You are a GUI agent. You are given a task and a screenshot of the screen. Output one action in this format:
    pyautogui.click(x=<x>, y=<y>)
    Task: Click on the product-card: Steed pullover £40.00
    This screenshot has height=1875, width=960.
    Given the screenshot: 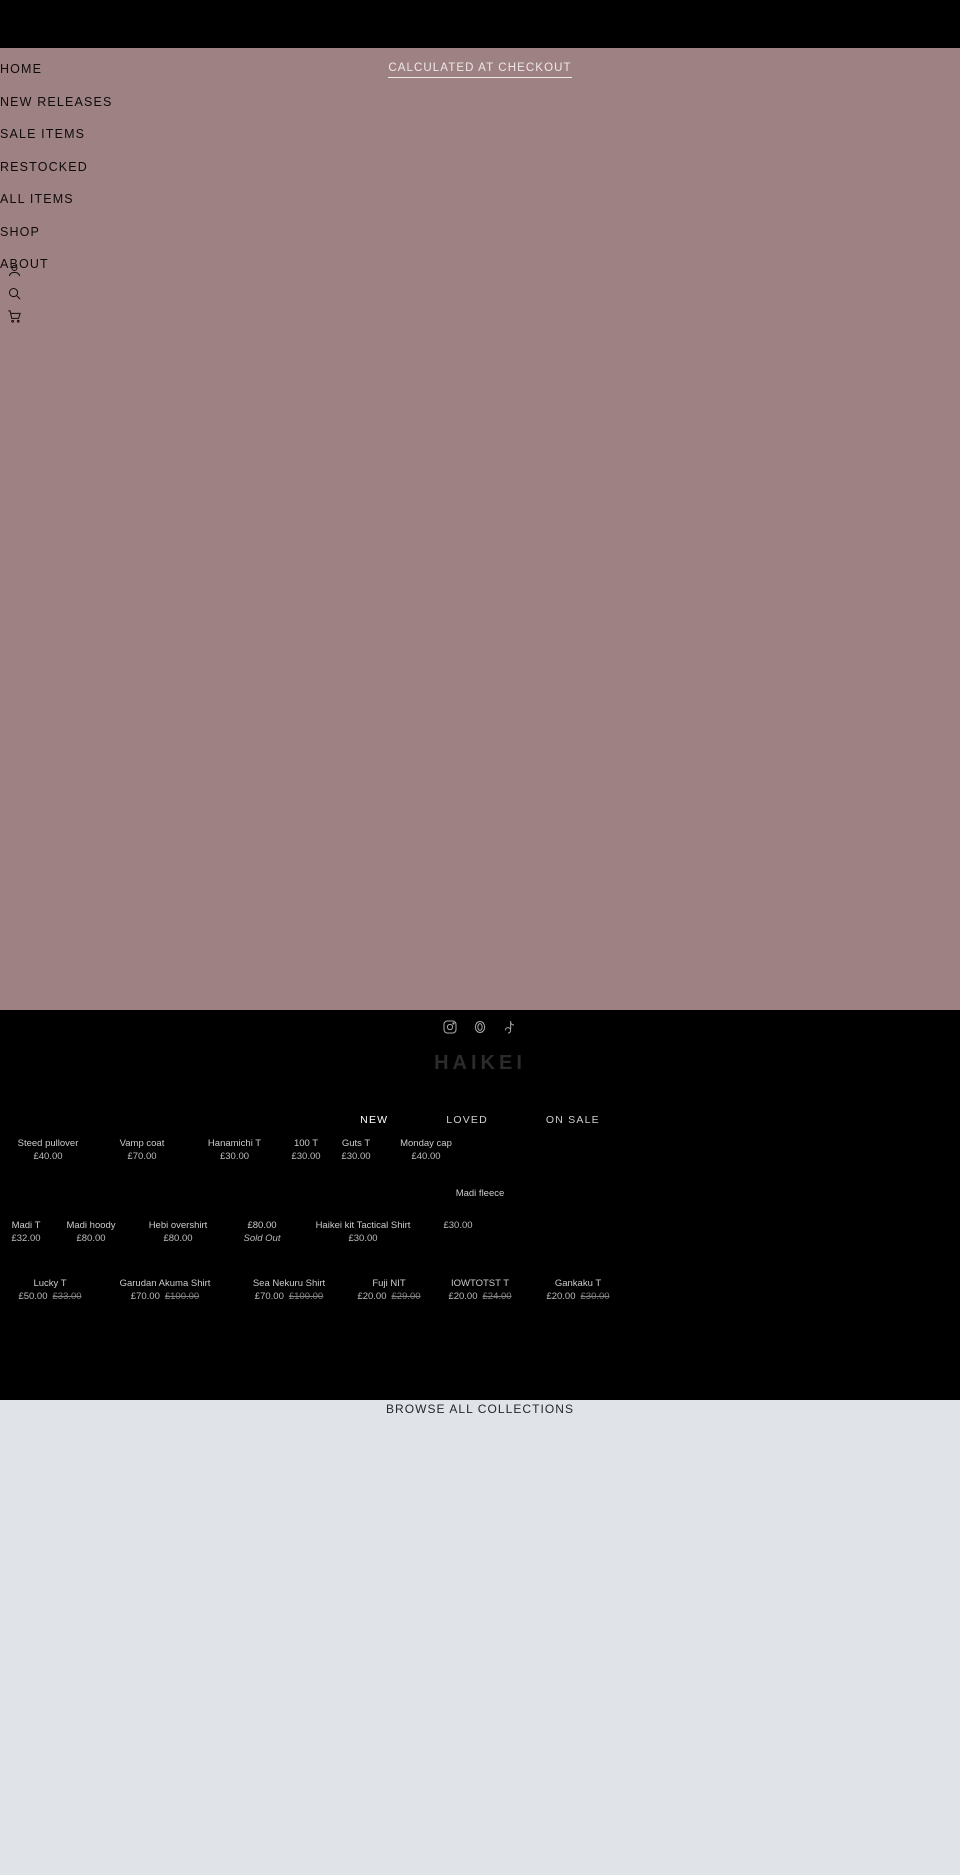 What is the action you would take?
    pyautogui.click(x=48, y=1151)
    